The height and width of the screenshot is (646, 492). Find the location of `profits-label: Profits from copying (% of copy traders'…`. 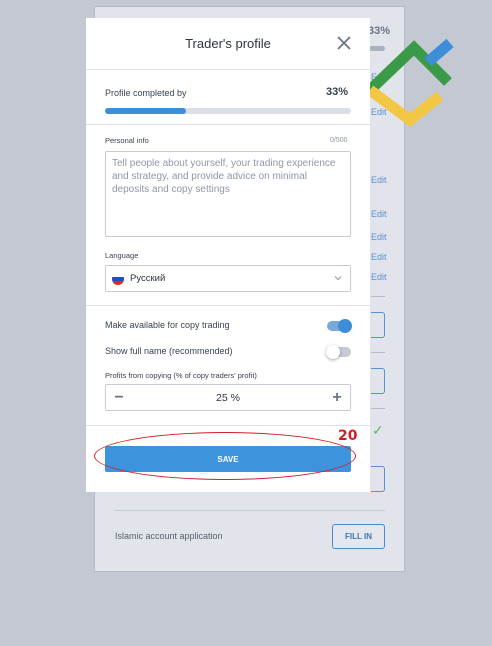

profits-label: Profits from copying (% of copy traders'… is located at coordinates (181, 375).